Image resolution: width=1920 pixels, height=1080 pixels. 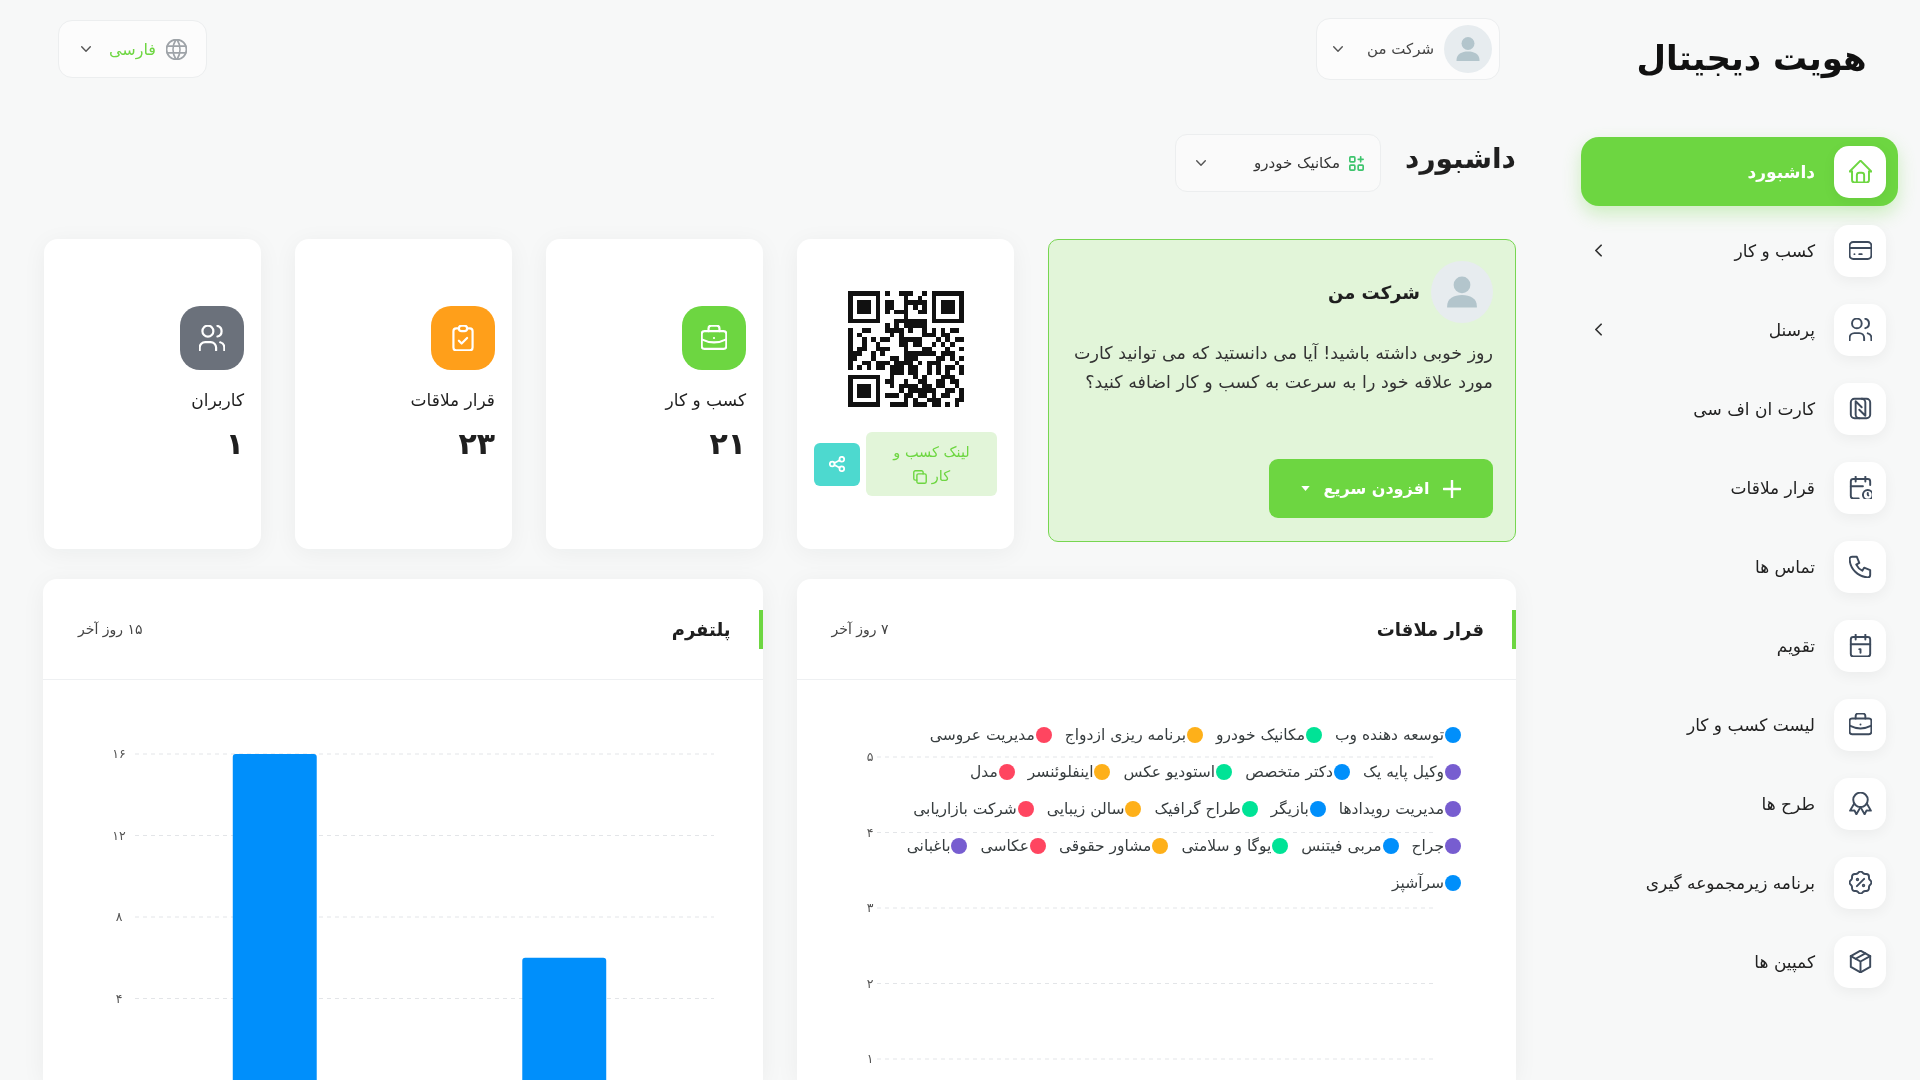 What do you see at coordinates (1860, 882) in the screenshot?
I see `discount-badge-icon` at bounding box center [1860, 882].